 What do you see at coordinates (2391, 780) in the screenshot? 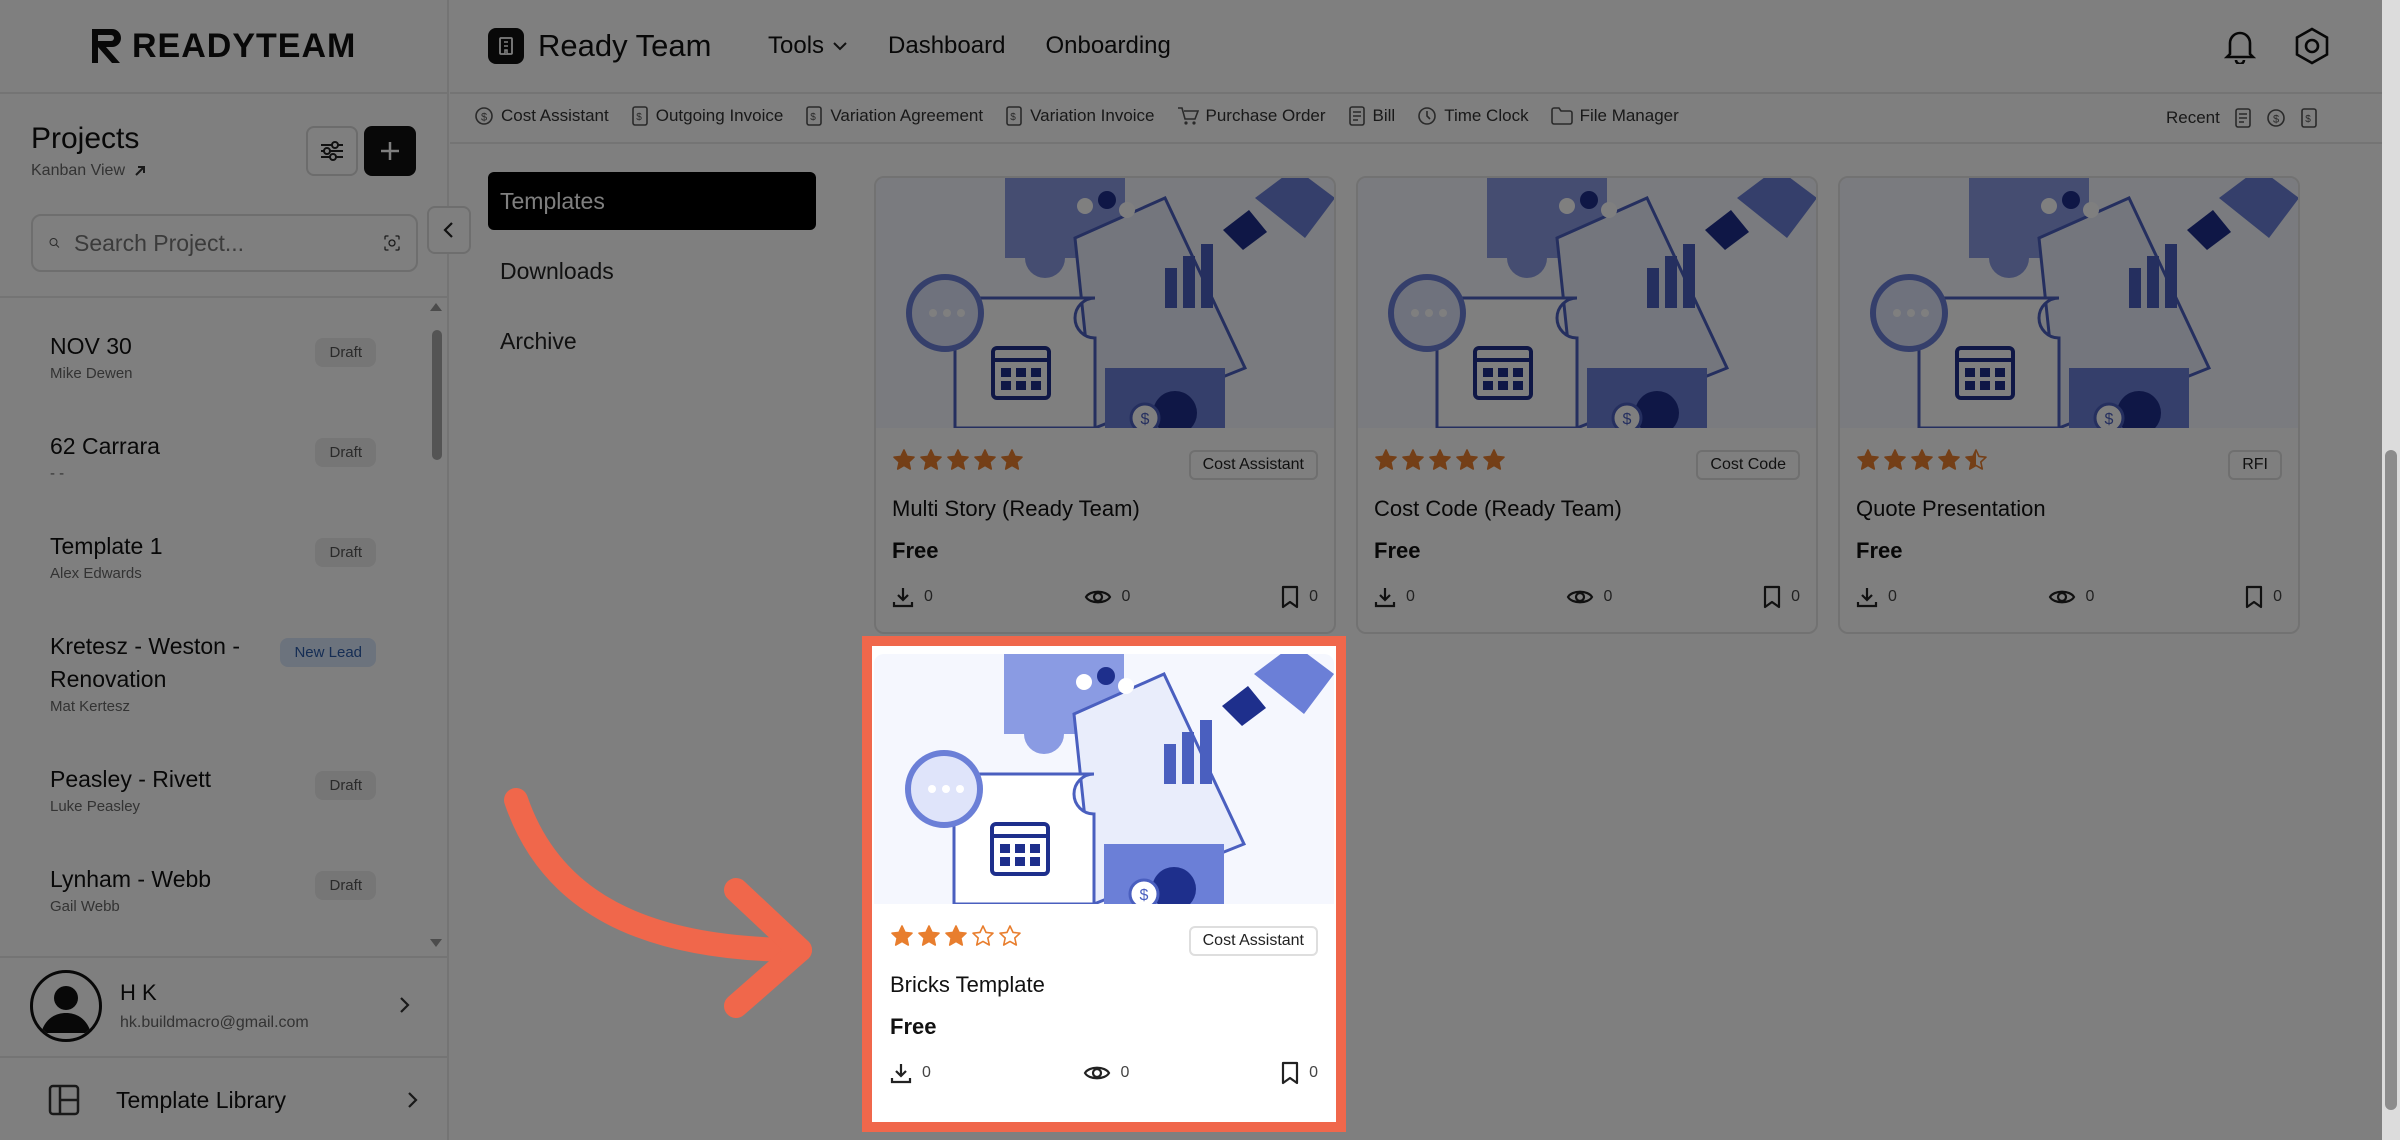
I see `page-scrollbar-thumb` at bounding box center [2391, 780].